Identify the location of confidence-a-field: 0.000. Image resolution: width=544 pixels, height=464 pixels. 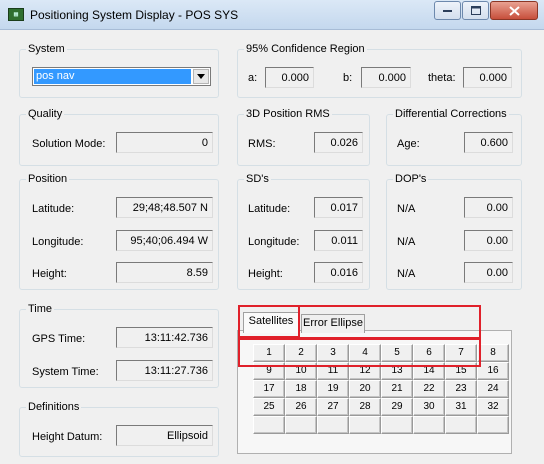
(289, 77).